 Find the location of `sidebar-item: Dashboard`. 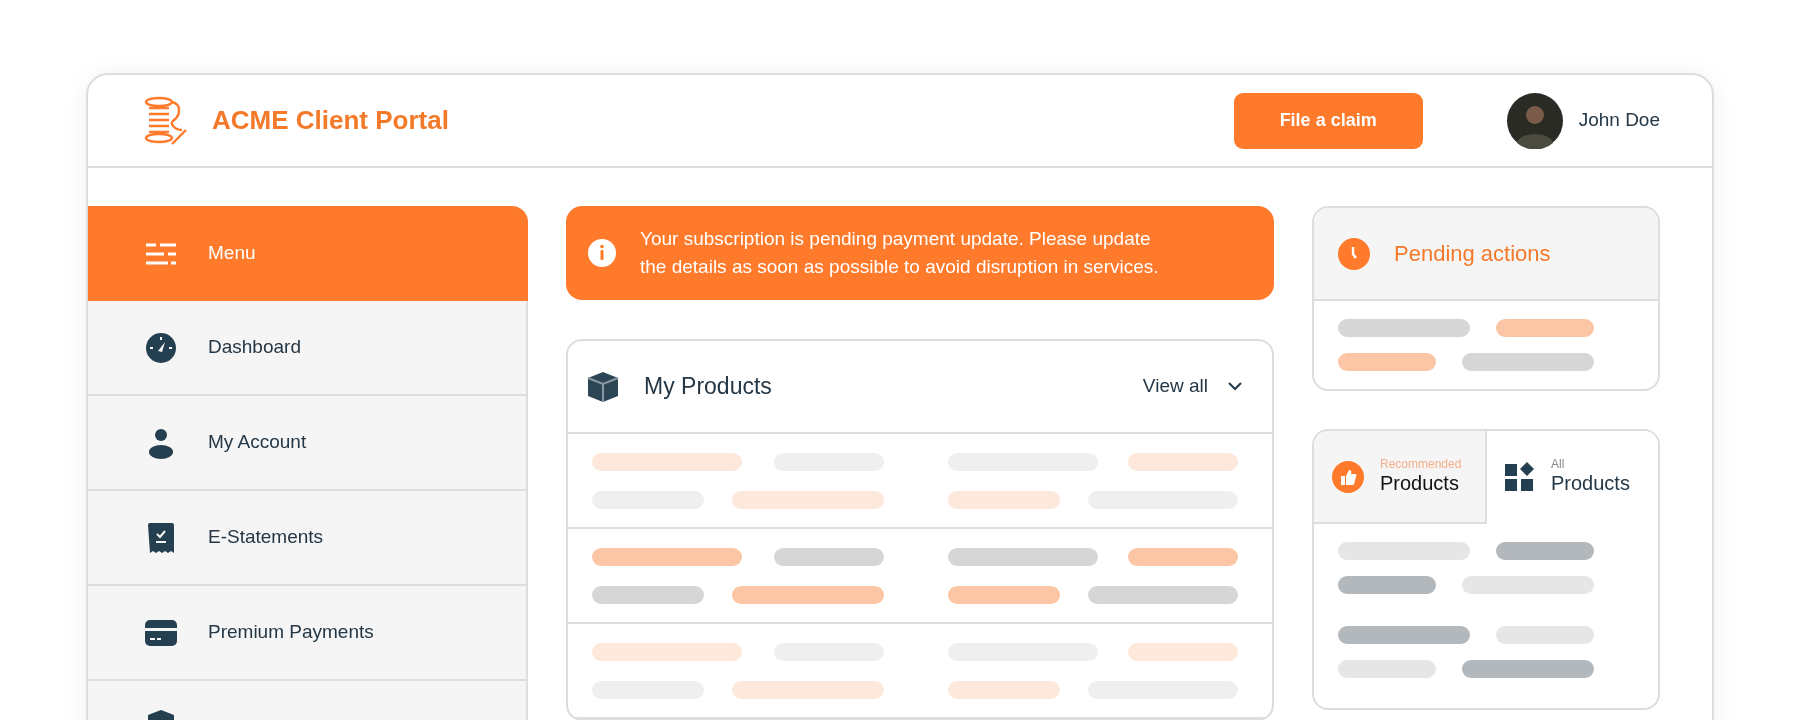

sidebar-item: Dashboard is located at coordinates (308, 348).